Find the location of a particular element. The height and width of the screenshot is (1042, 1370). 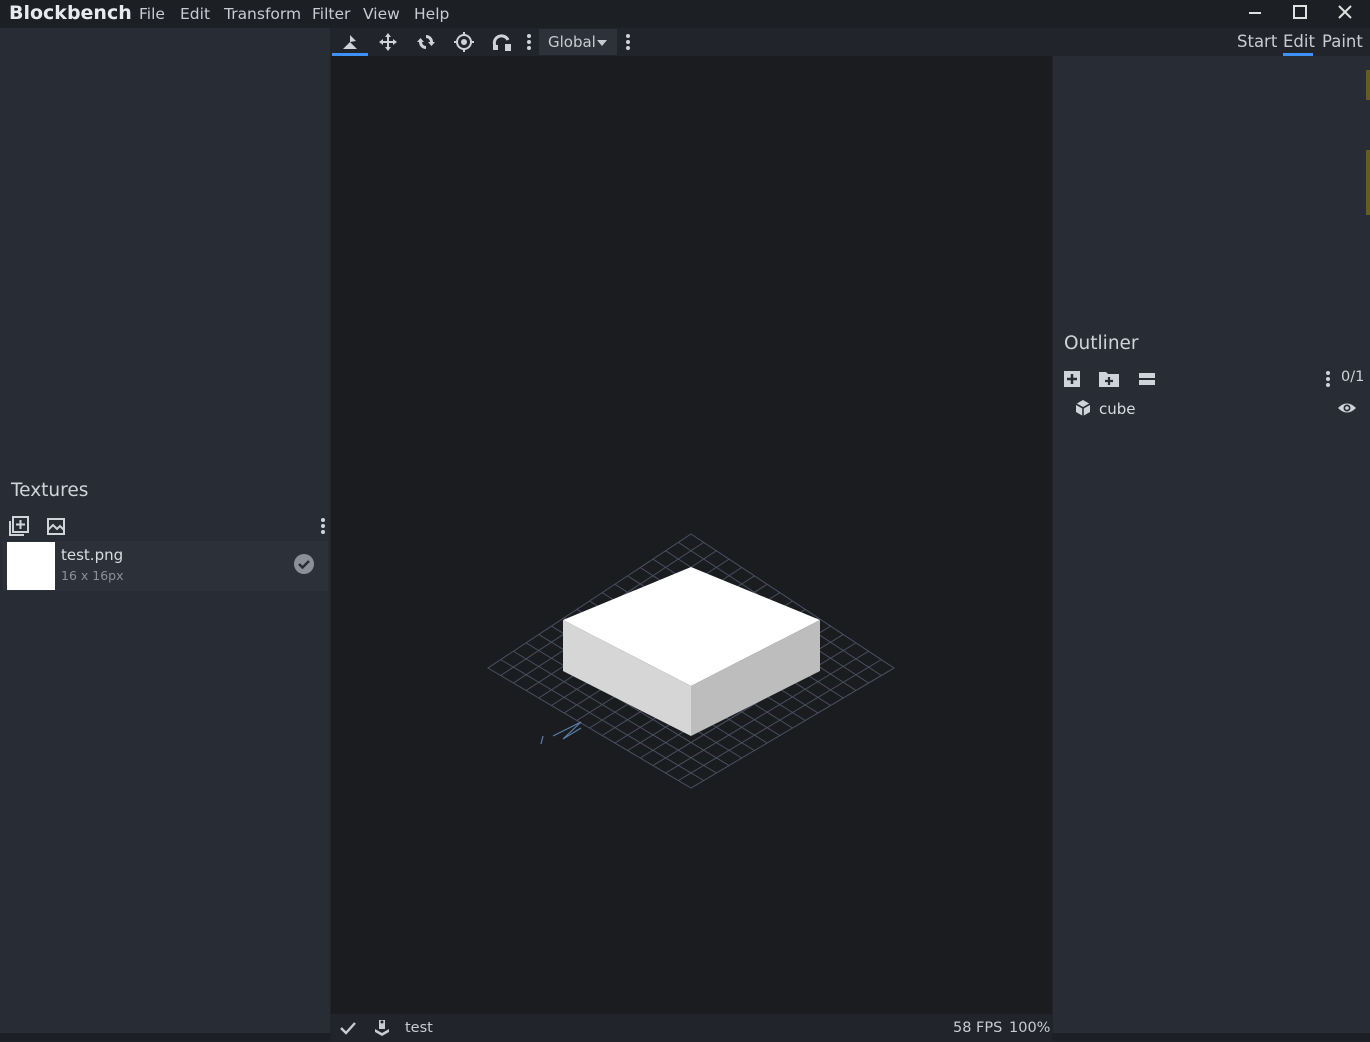

active-tab-indicator is located at coordinates (1298, 54).